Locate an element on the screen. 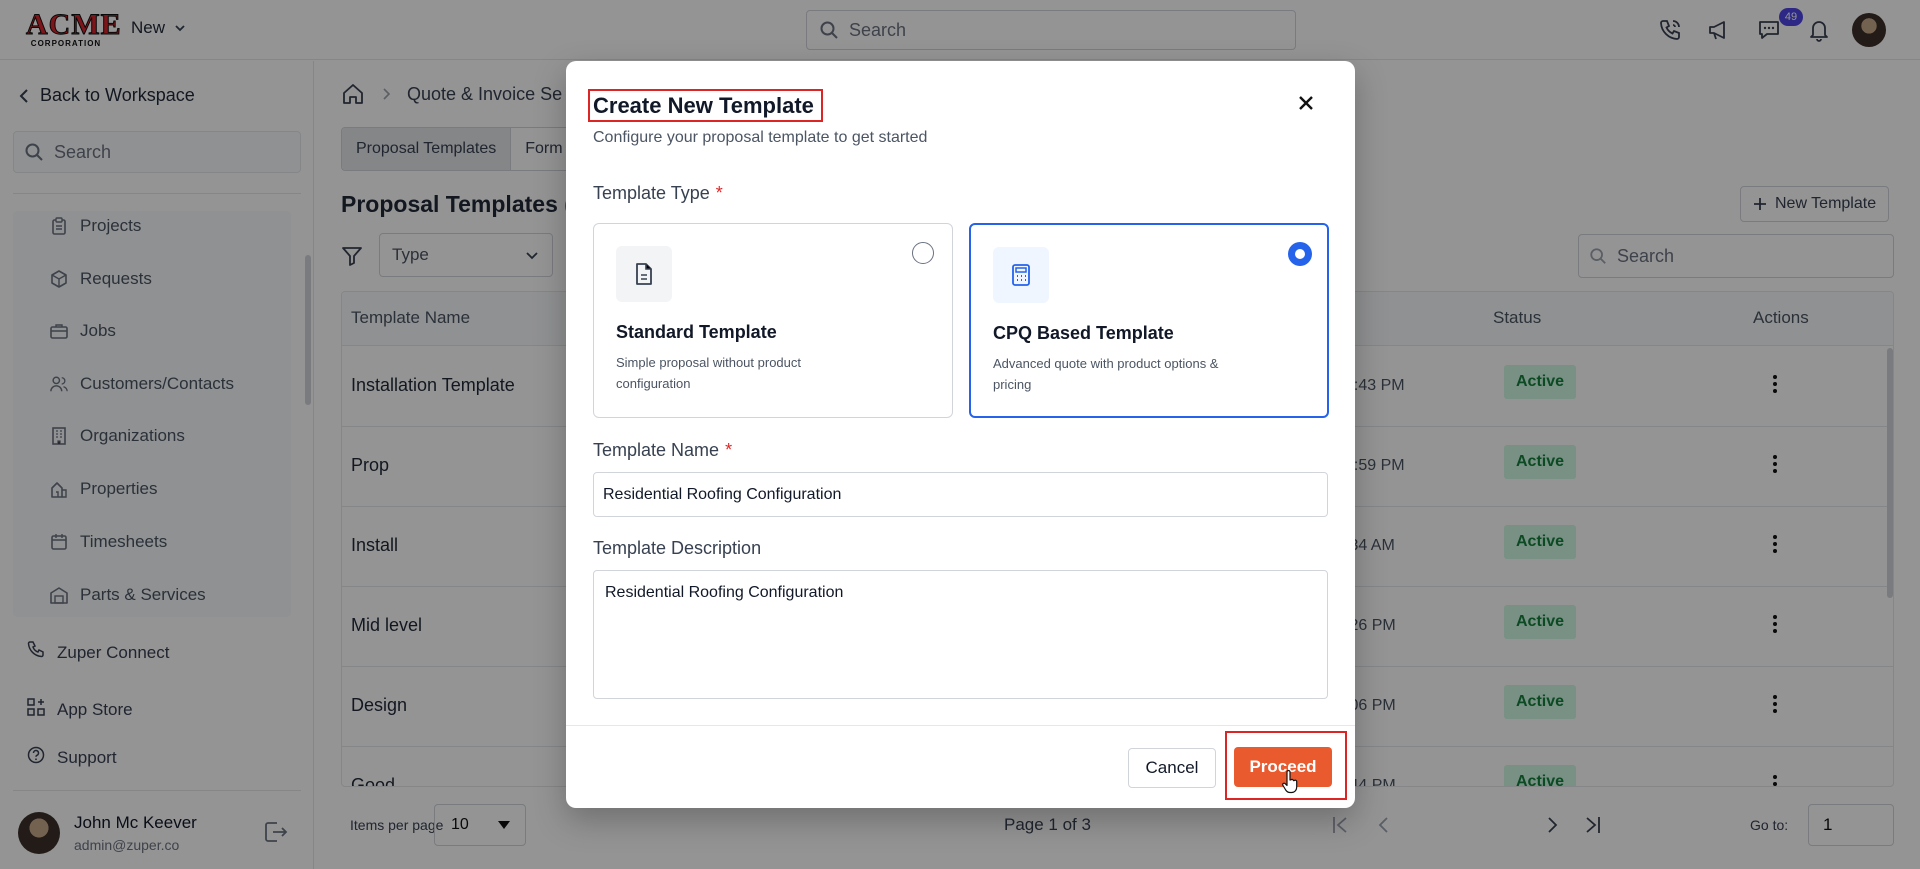  dialog-title: Create New Template is located at coordinates (703, 105).